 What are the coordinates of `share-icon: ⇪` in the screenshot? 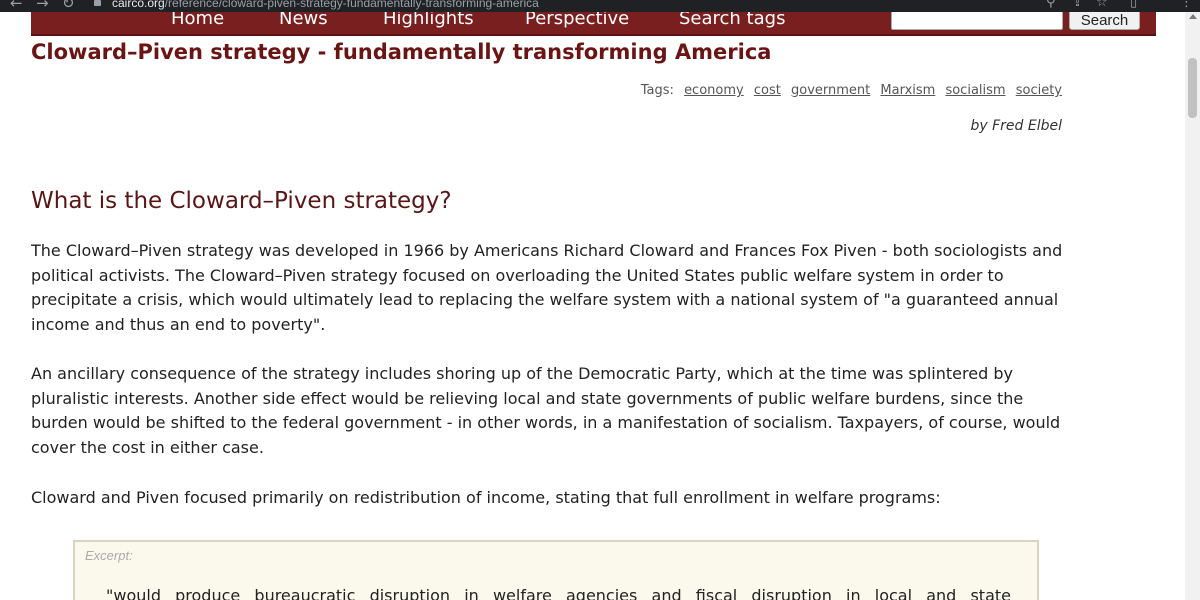 It's located at (1077, 5).